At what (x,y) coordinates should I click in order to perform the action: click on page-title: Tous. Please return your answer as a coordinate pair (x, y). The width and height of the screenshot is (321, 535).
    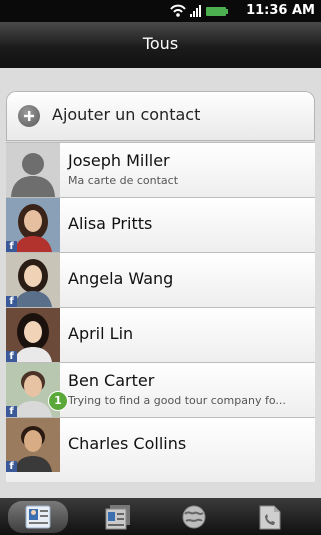
    Looking at the image, I should click on (160, 43).